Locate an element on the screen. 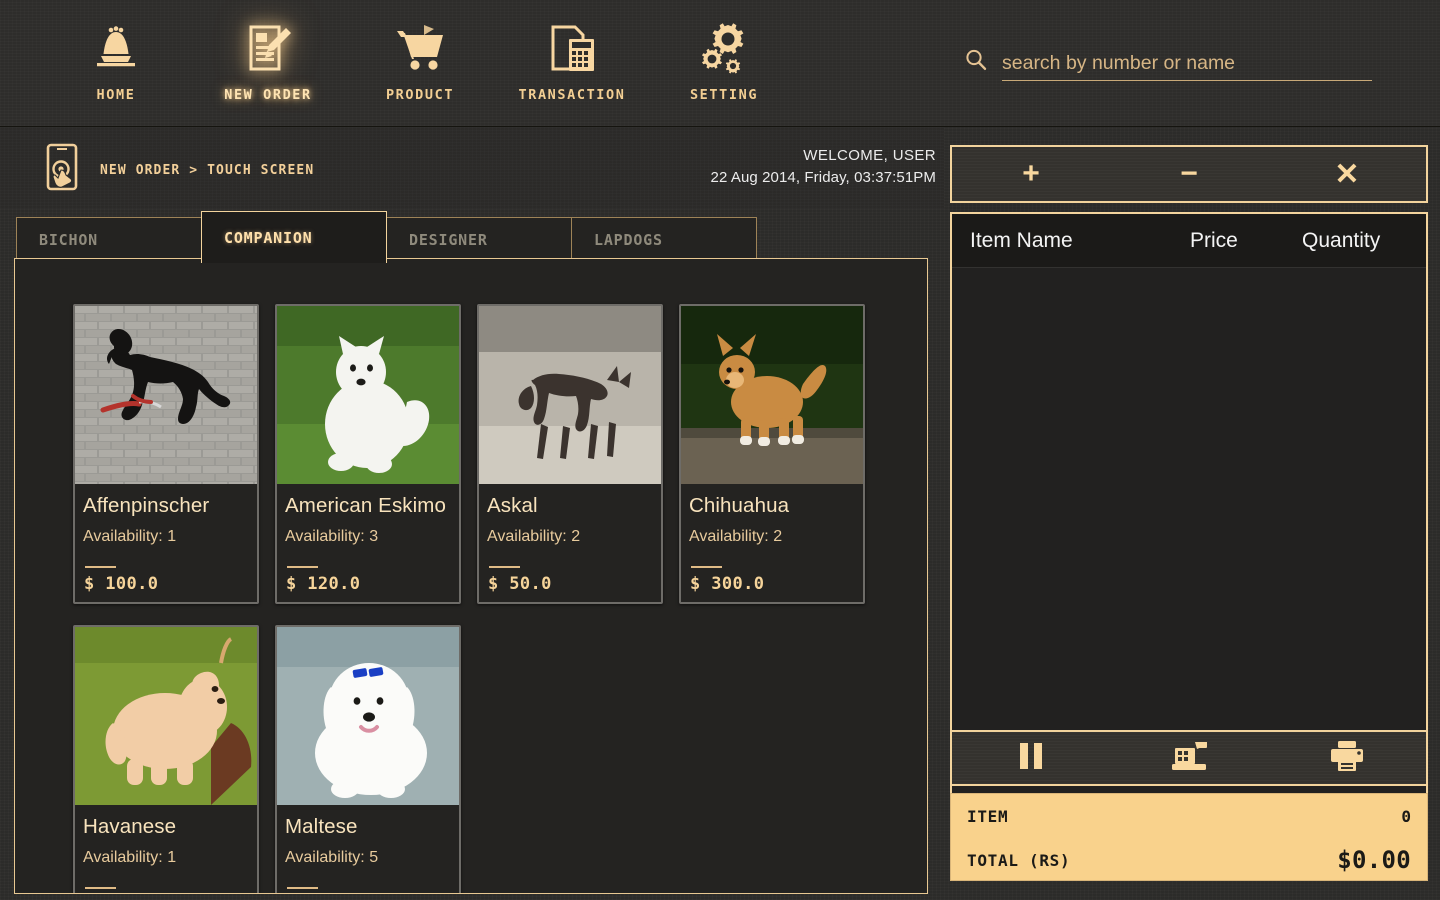 This screenshot has height=900, width=1440. total-value: $0.00 is located at coordinates (1374, 860).